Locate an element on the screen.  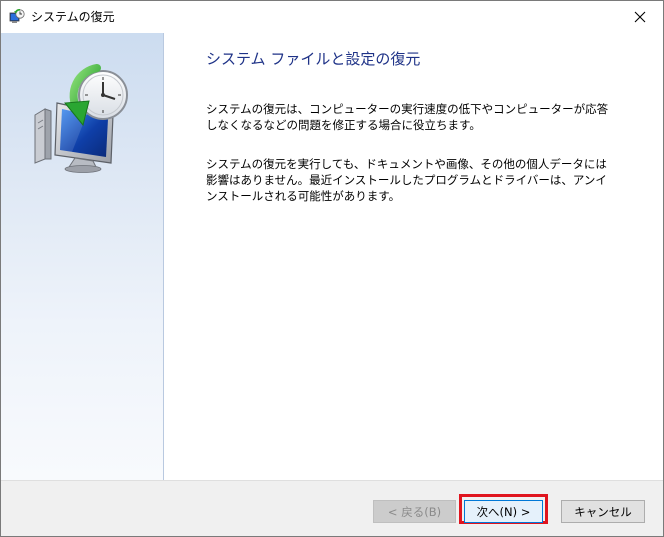
next-button: 次へ(N) > is located at coordinates (503, 511).